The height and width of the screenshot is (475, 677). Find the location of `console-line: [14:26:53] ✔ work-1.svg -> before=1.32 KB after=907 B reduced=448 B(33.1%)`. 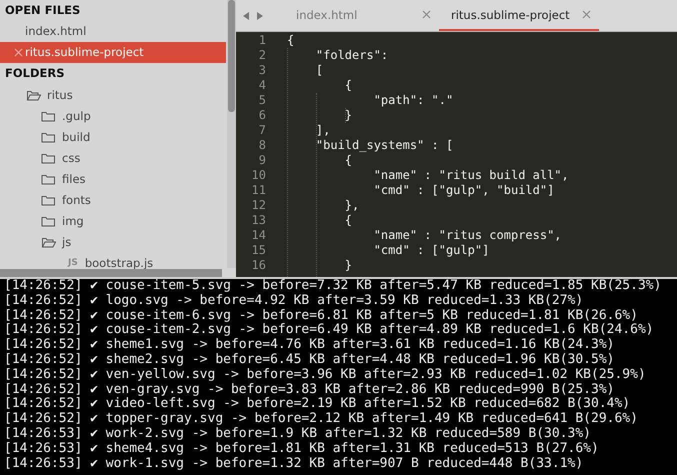

console-line: [14:26:53] ✔ work-1.svg -> before=1.32 KB after=907 B reduced=448 B(33.1%) is located at coordinates (294, 464).